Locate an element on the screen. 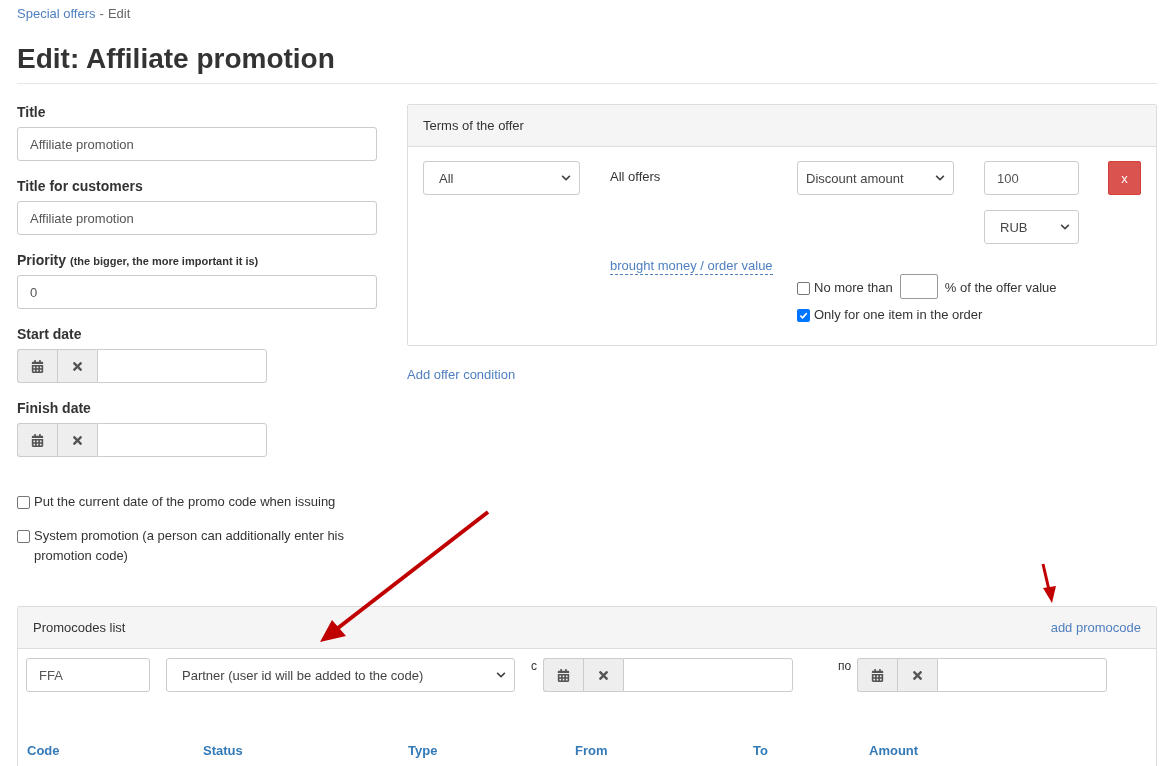 The height and width of the screenshot is (766, 1167). code-input: FFA is located at coordinates (88, 675).